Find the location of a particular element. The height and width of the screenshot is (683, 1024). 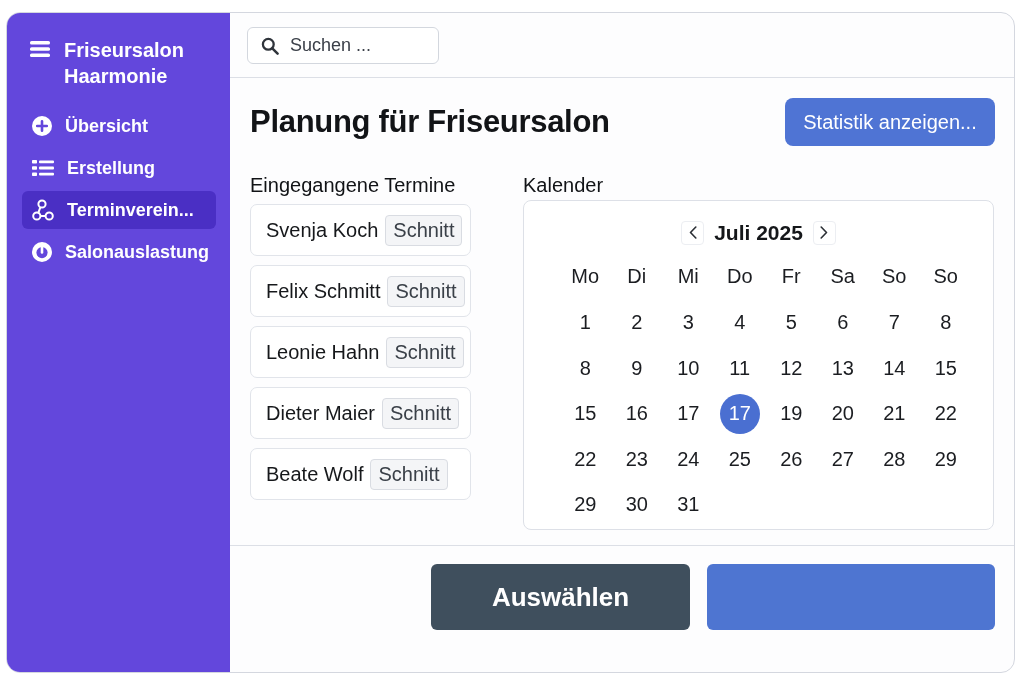

calendar-day: 11 is located at coordinates (739, 368).